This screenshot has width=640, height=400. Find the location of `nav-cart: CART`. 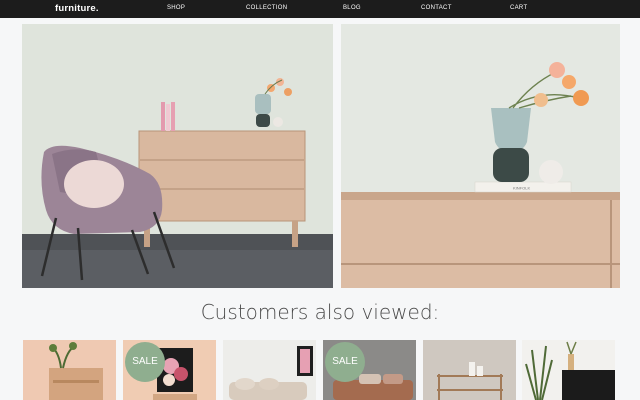

nav-cart: CART is located at coordinates (518, 8).